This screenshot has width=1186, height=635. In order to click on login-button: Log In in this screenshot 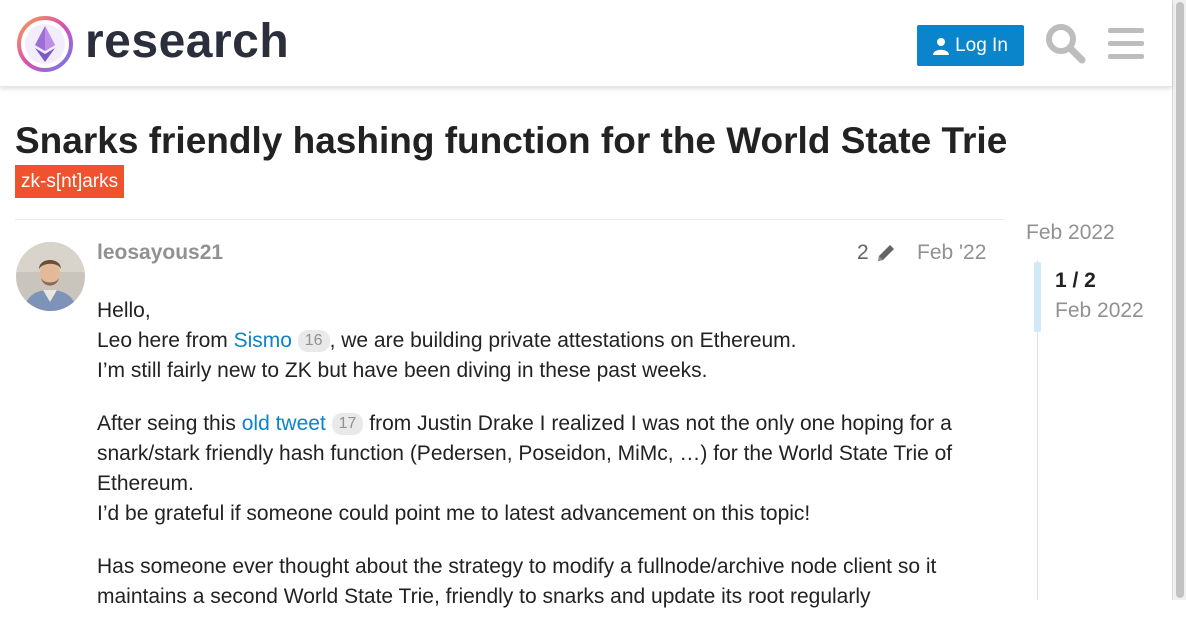, I will do `click(970, 45)`.